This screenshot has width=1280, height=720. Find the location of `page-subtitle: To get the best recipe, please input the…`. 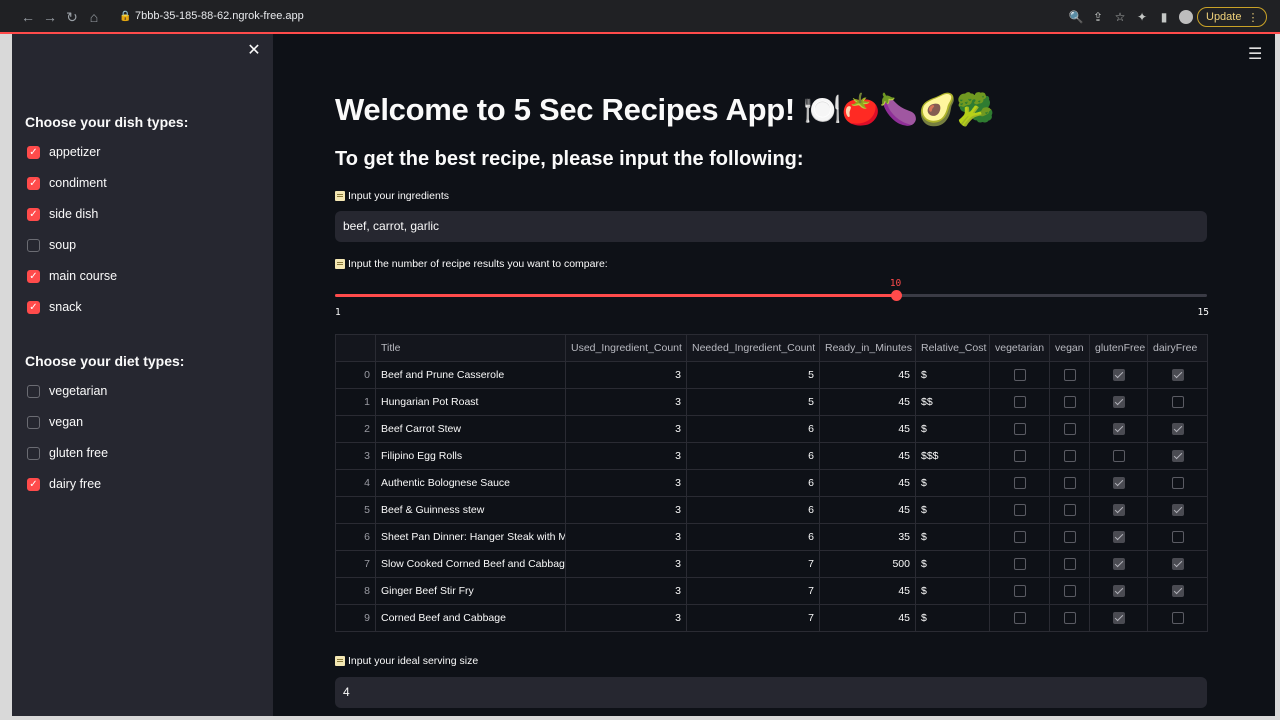

page-subtitle: To get the best recipe, please input the… is located at coordinates (569, 159).